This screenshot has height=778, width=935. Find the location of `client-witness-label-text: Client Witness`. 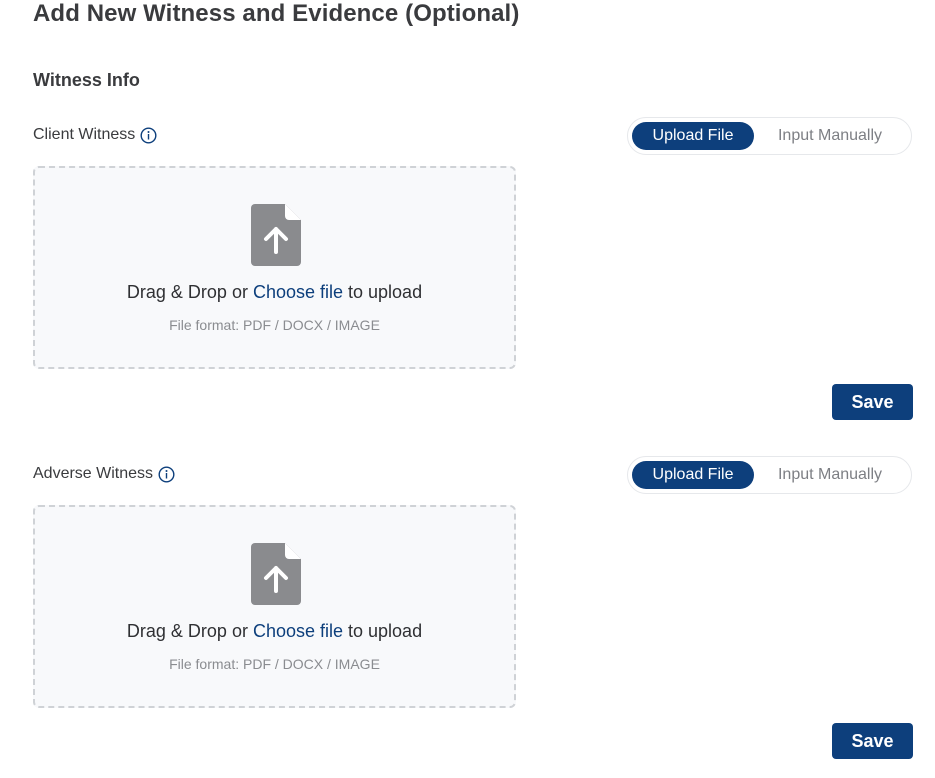

client-witness-label-text: Client Witness is located at coordinates (84, 134).